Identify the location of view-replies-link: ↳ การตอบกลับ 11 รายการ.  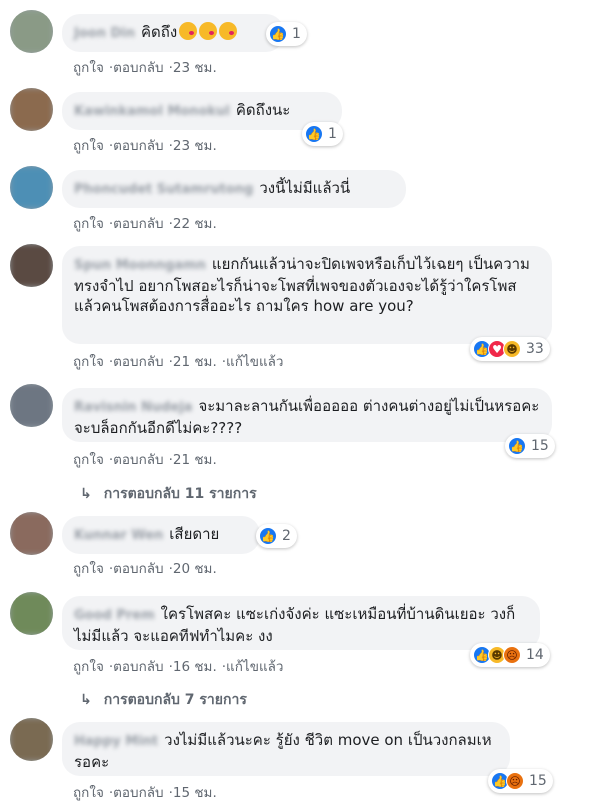
(168, 494).